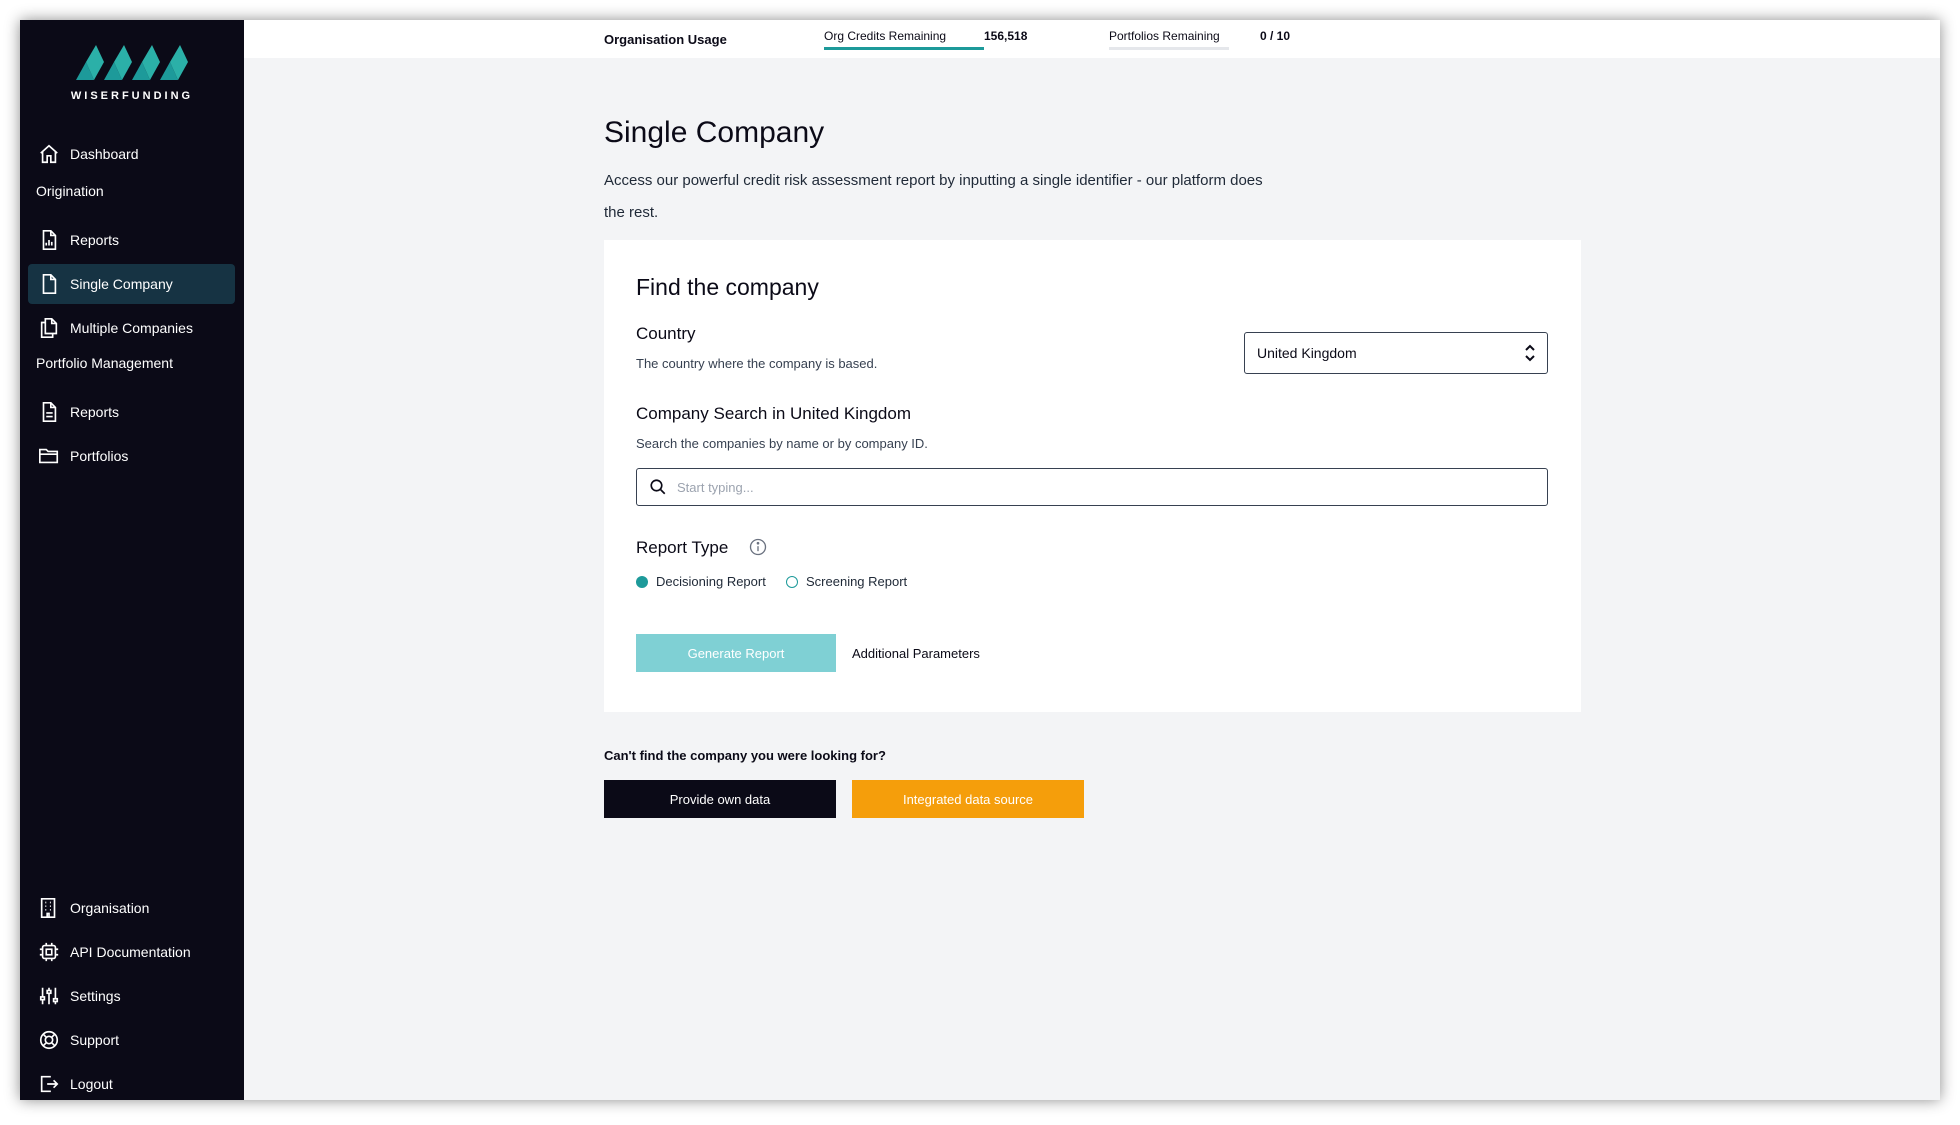 The image size is (1960, 1125). Describe the element at coordinates (110, 908) in the screenshot. I see `sidebar-item-label: Organisation` at that location.